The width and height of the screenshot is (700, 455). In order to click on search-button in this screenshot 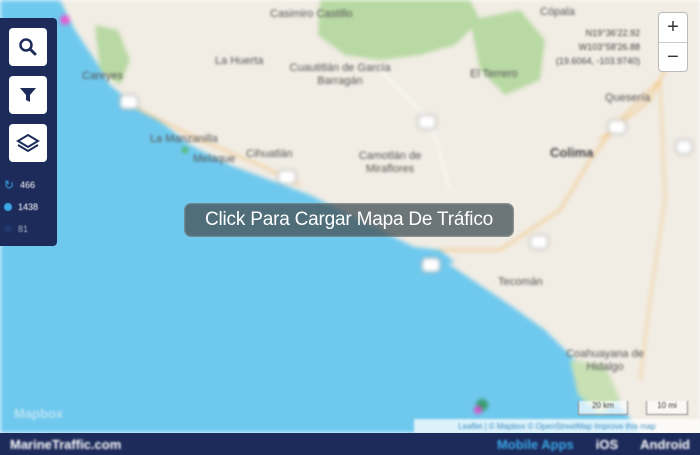, I will do `click(28, 47)`.